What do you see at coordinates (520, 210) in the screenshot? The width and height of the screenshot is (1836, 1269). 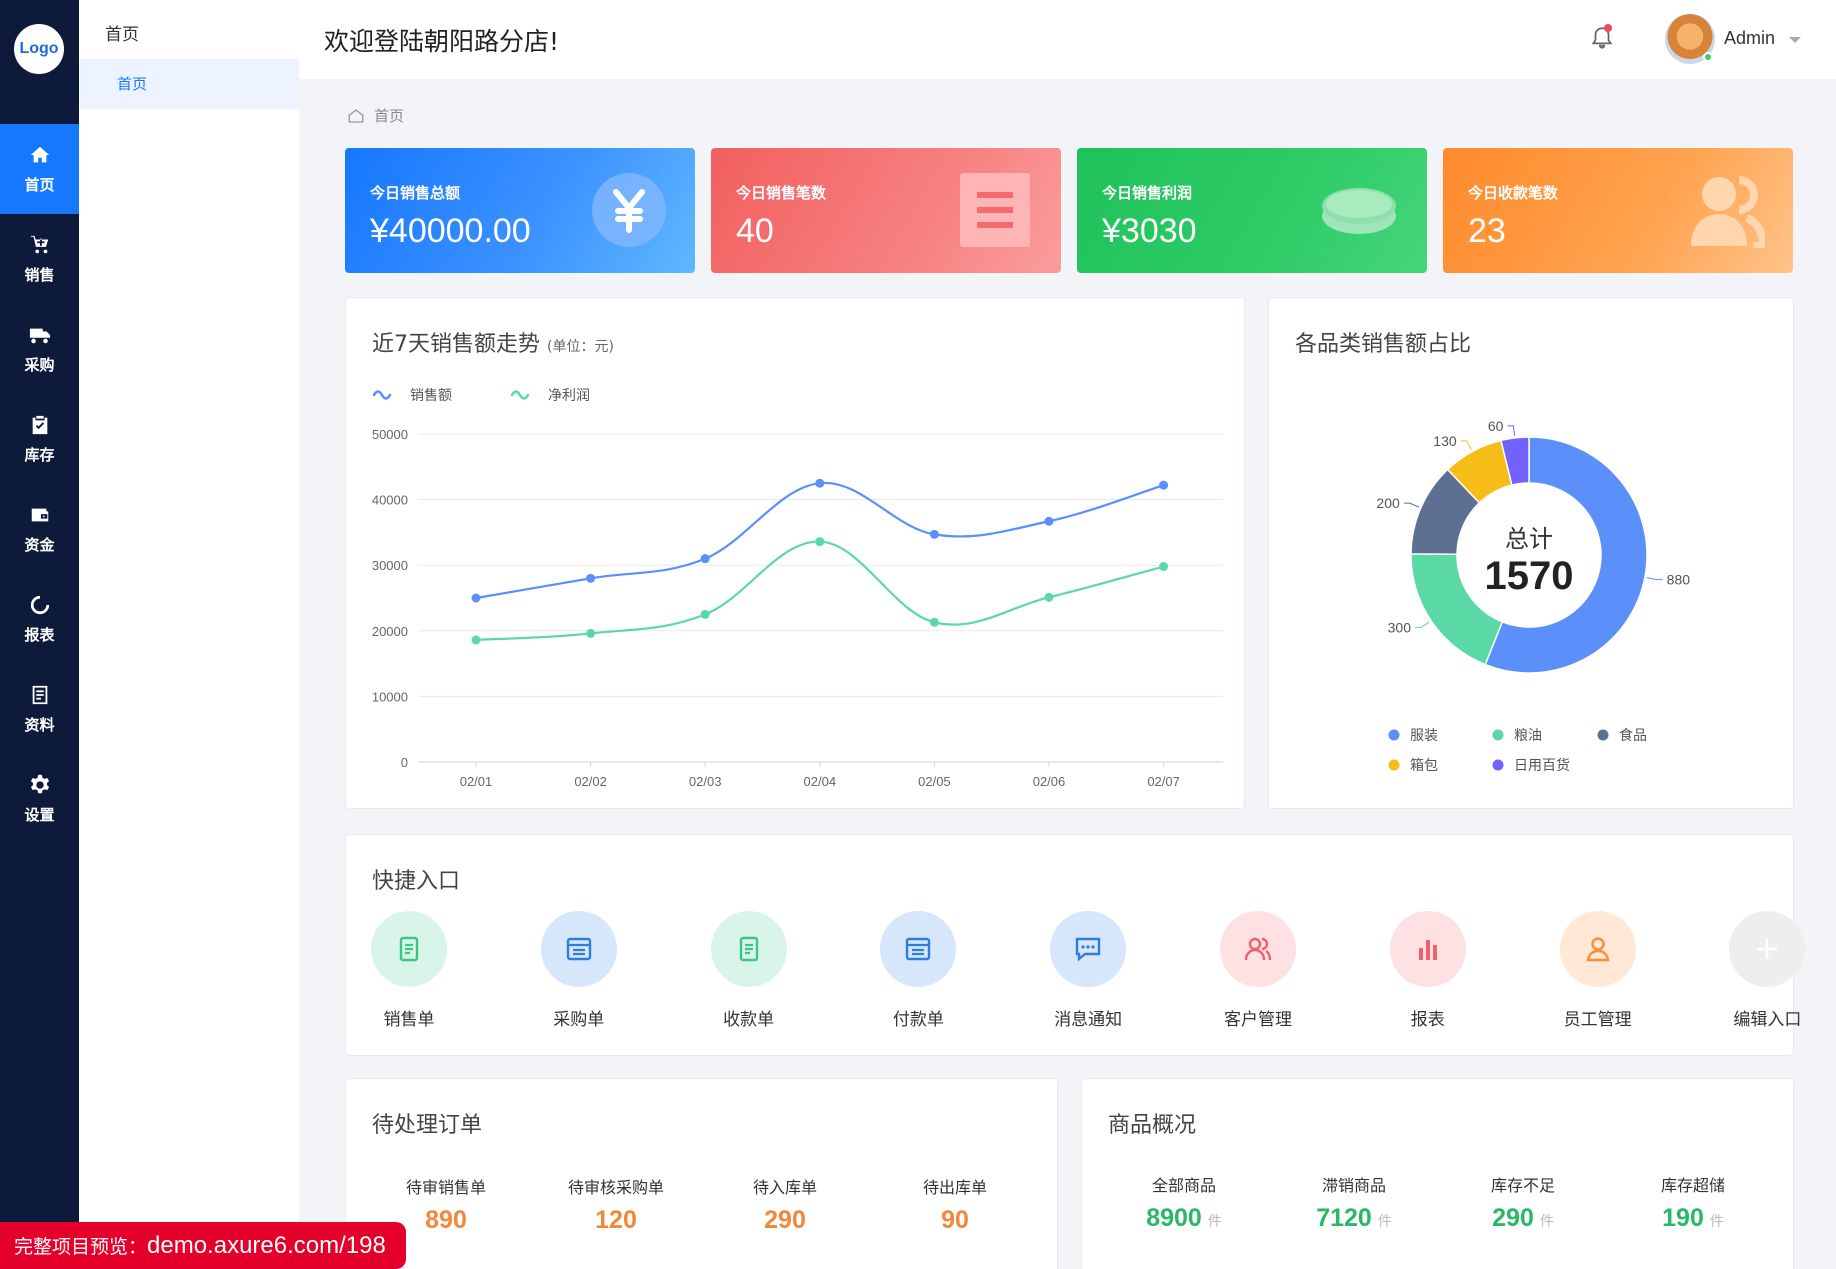 I see `stat-card-sales-total: 今日销售总额 ¥40000.00` at bounding box center [520, 210].